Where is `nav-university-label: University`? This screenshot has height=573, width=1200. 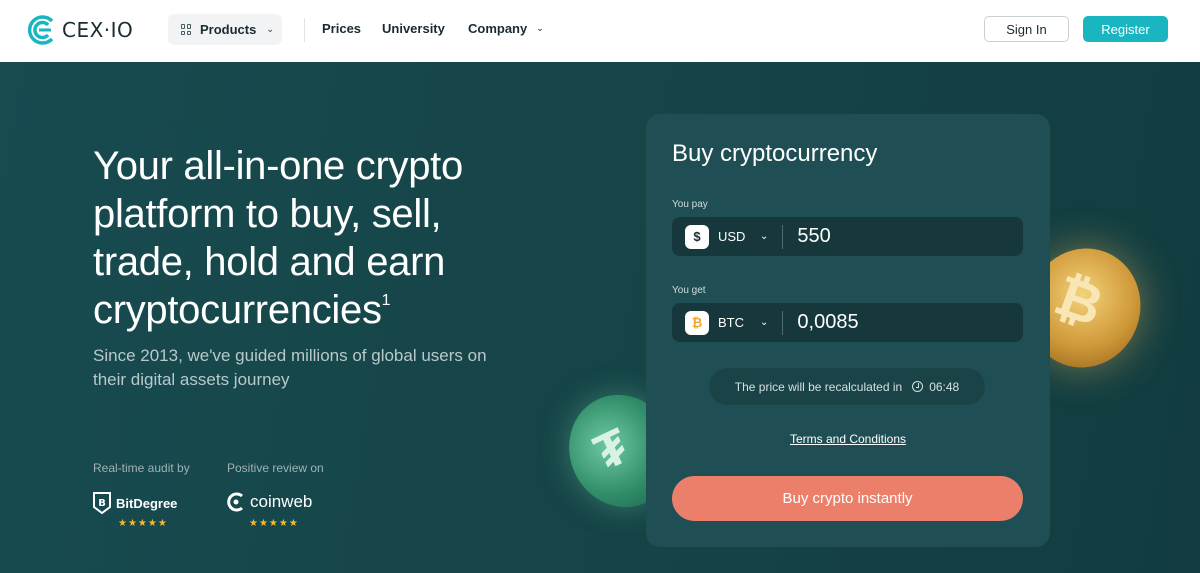
nav-university-label: University is located at coordinates (413, 28).